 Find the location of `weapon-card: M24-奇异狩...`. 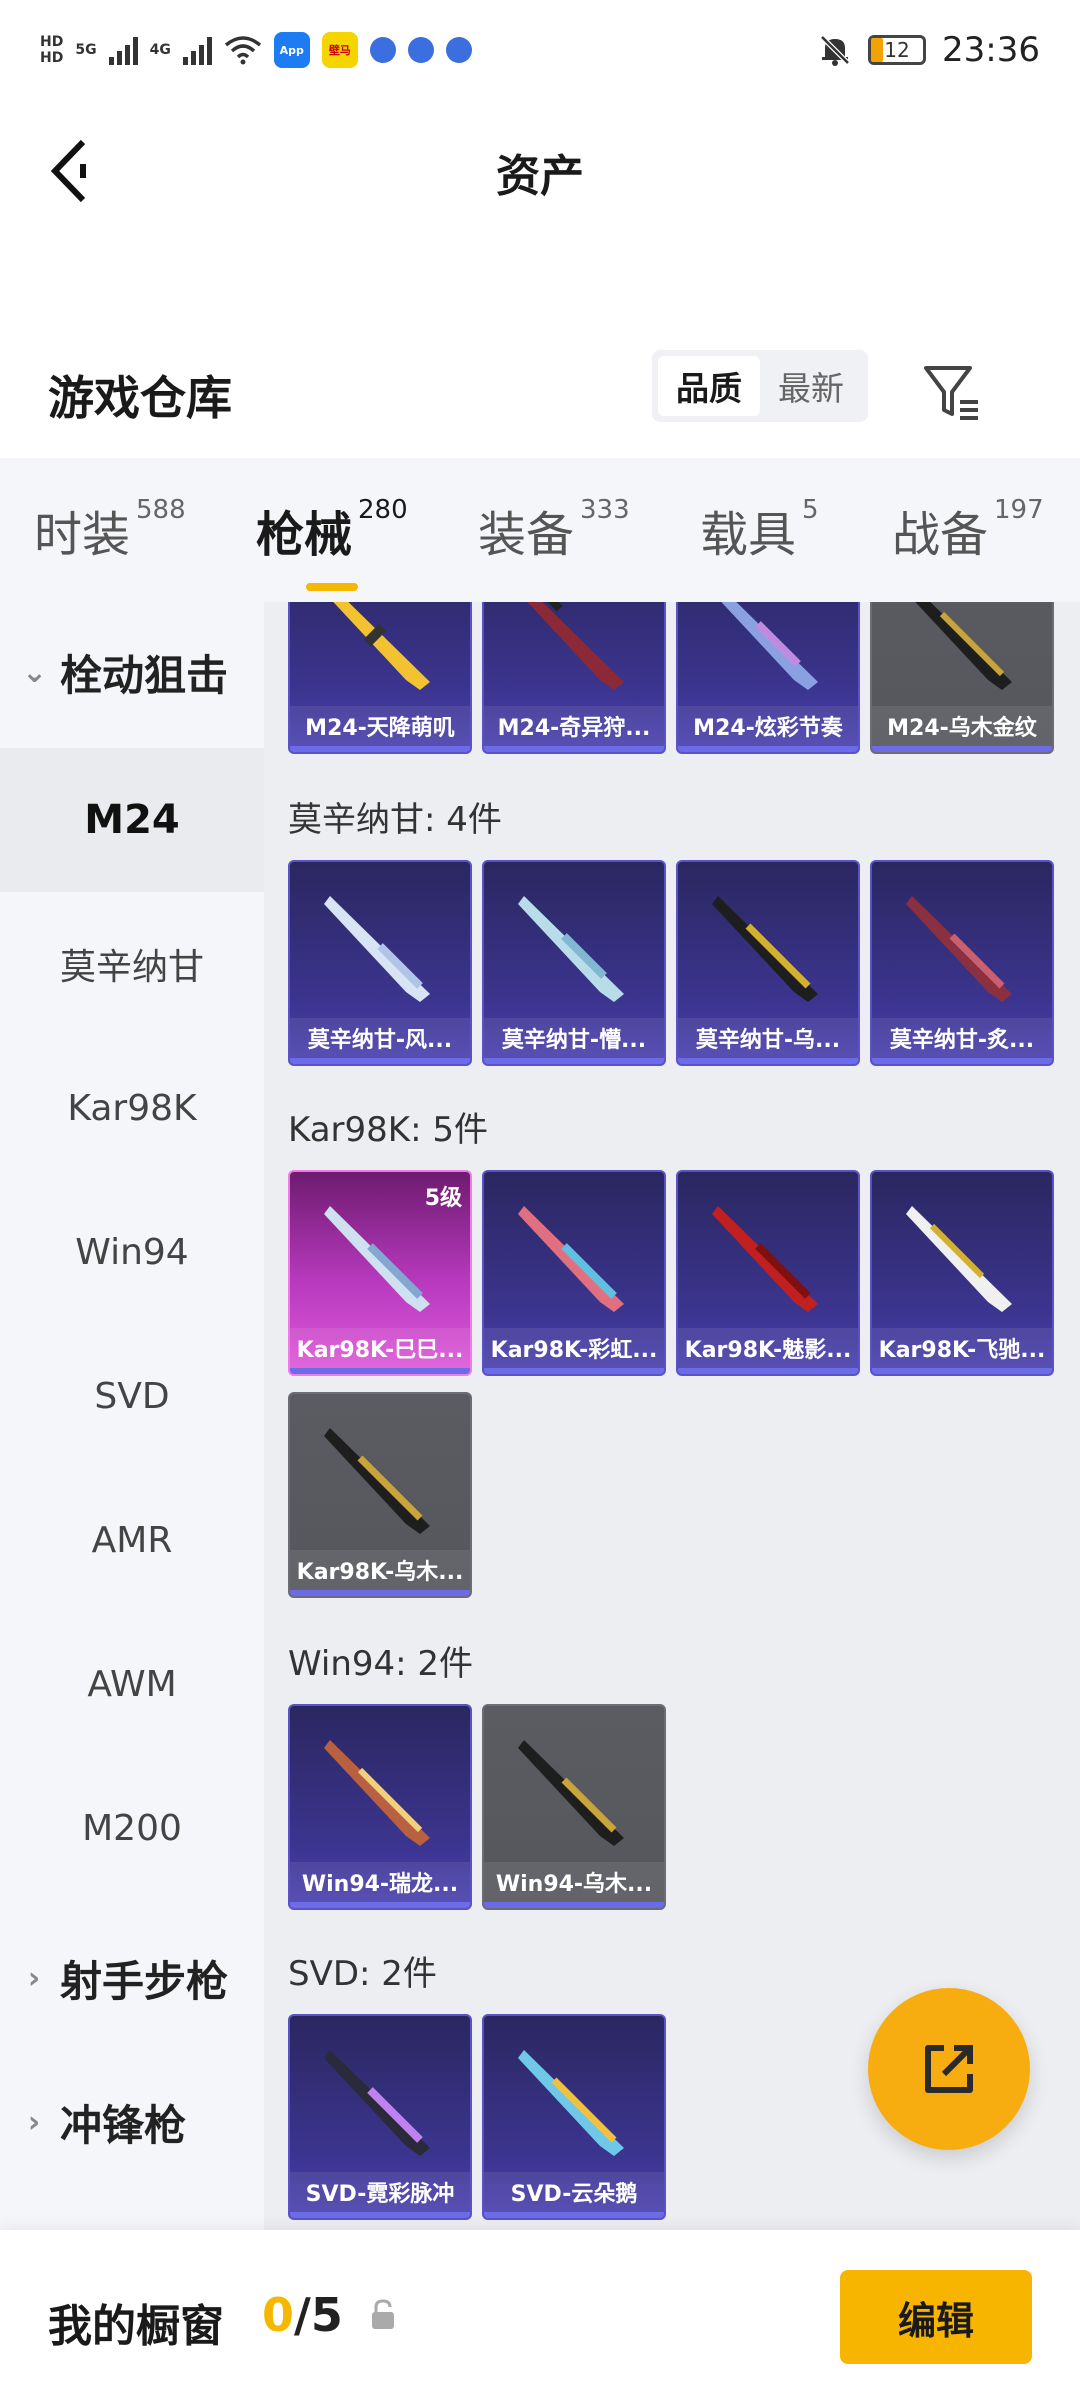

weapon-card: M24-奇异狩... is located at coordinates (574, 678).